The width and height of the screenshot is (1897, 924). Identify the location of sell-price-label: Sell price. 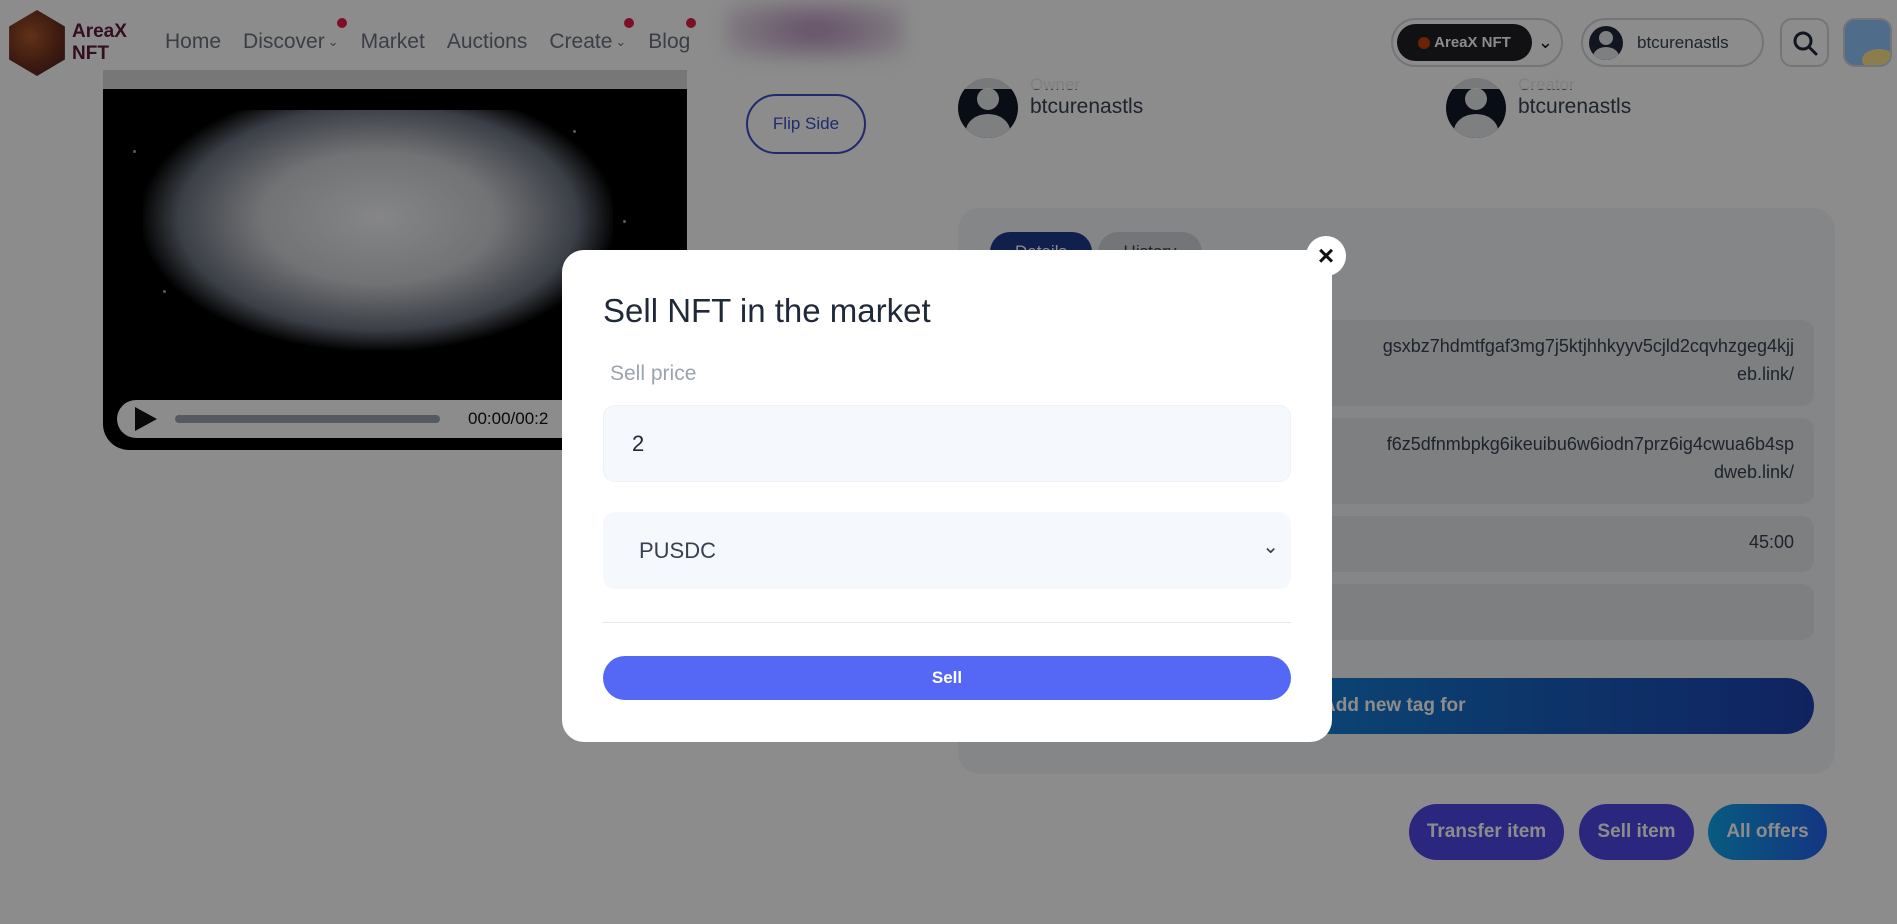
(653, 373).